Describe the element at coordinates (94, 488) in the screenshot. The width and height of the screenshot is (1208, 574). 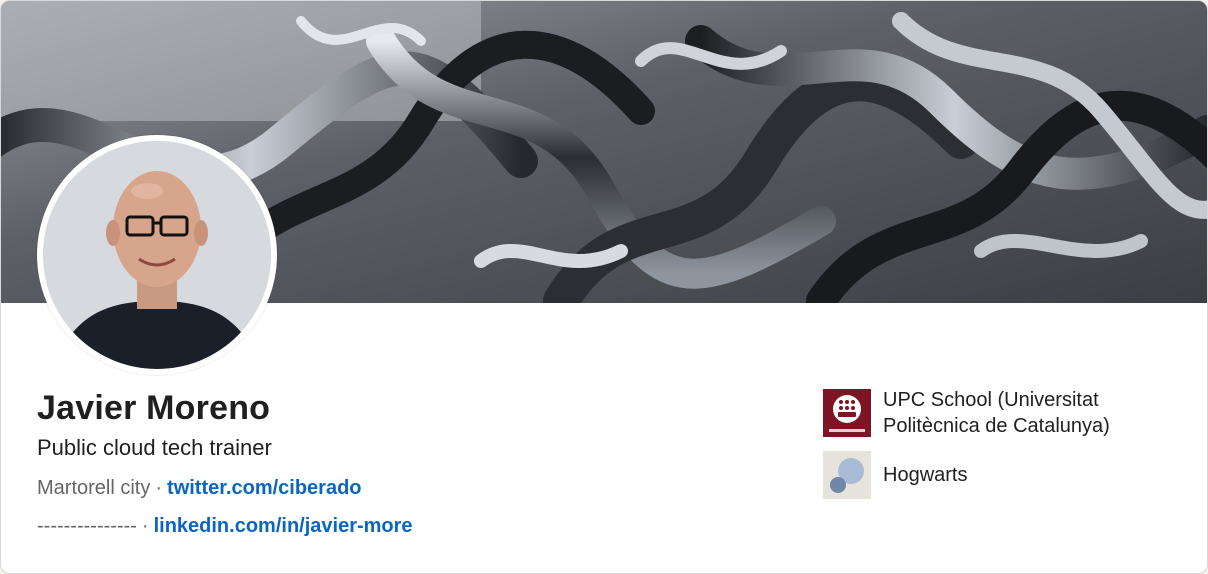
I see `location-text: Martorell city` at that location.